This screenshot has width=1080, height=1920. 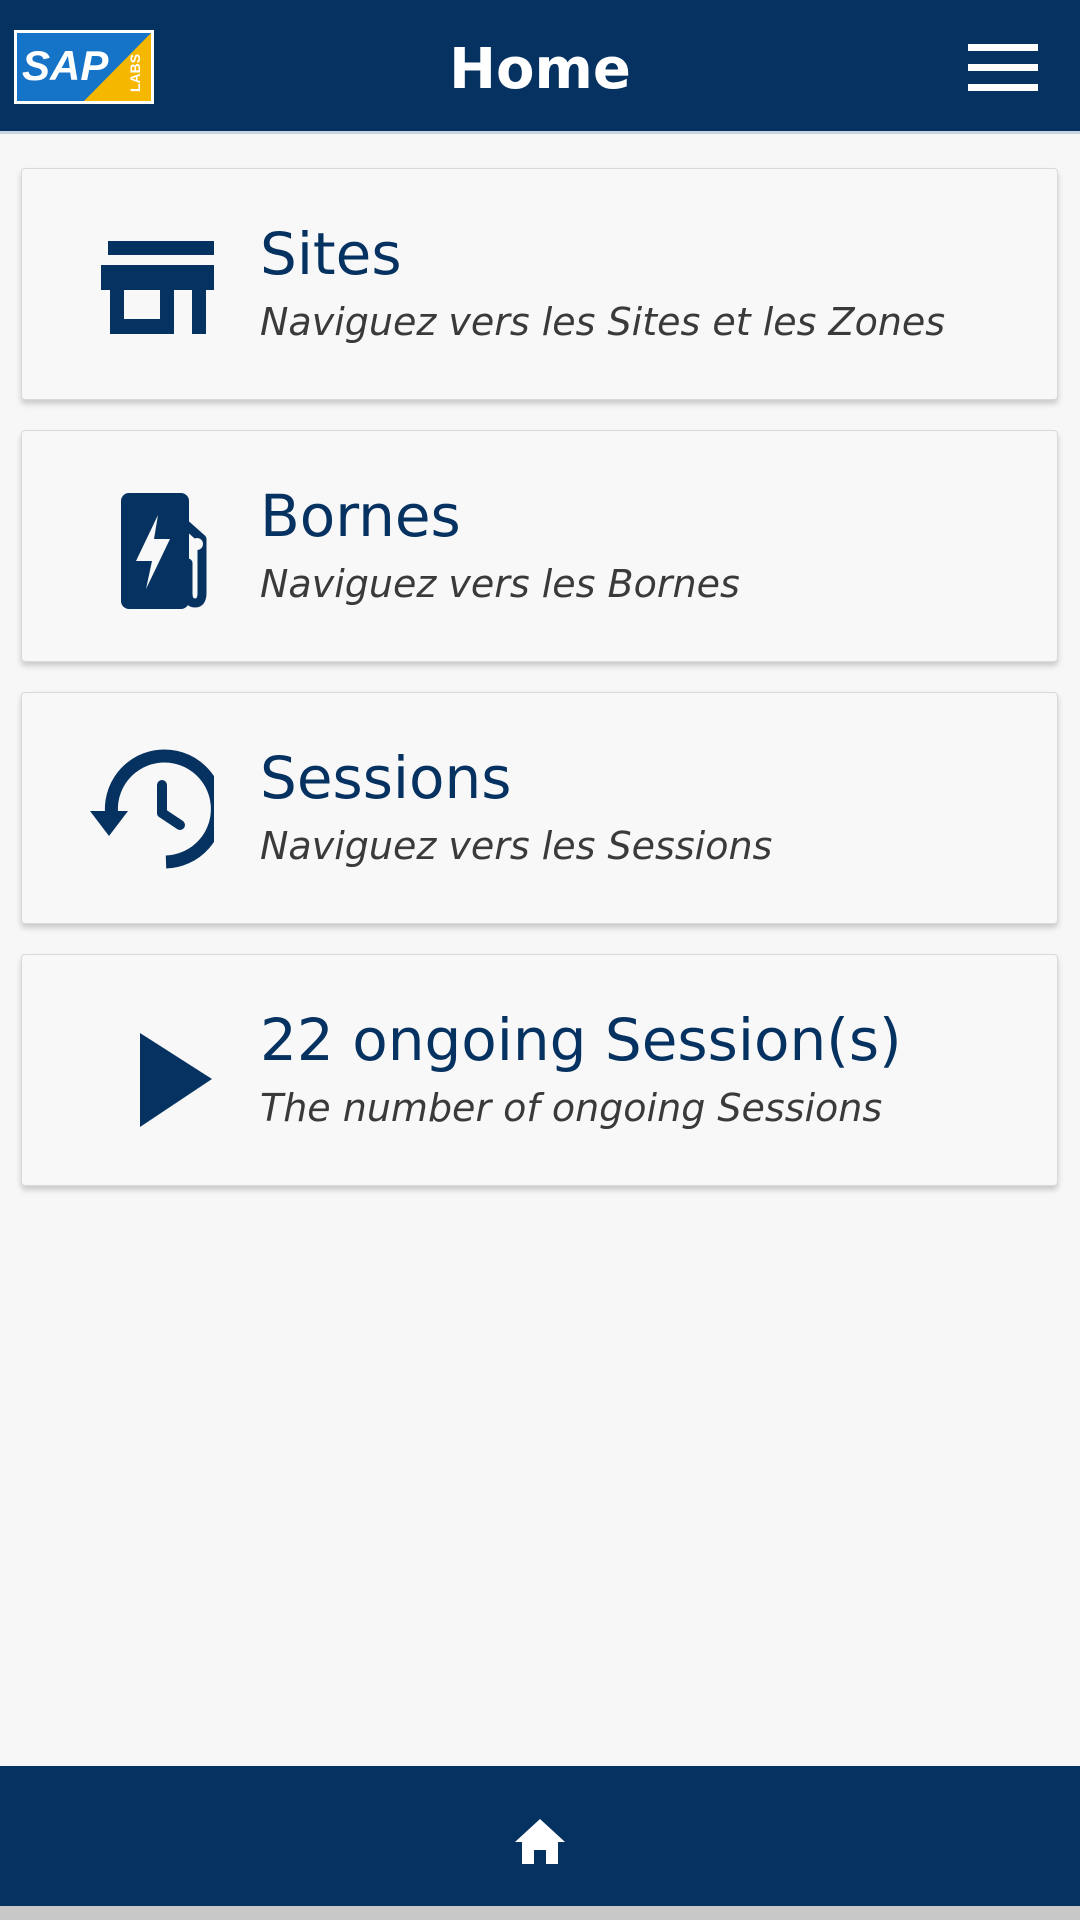 I want to click on bornes-card: Bornes Naviguez vers les Bornes, so click(x=539, y=546).